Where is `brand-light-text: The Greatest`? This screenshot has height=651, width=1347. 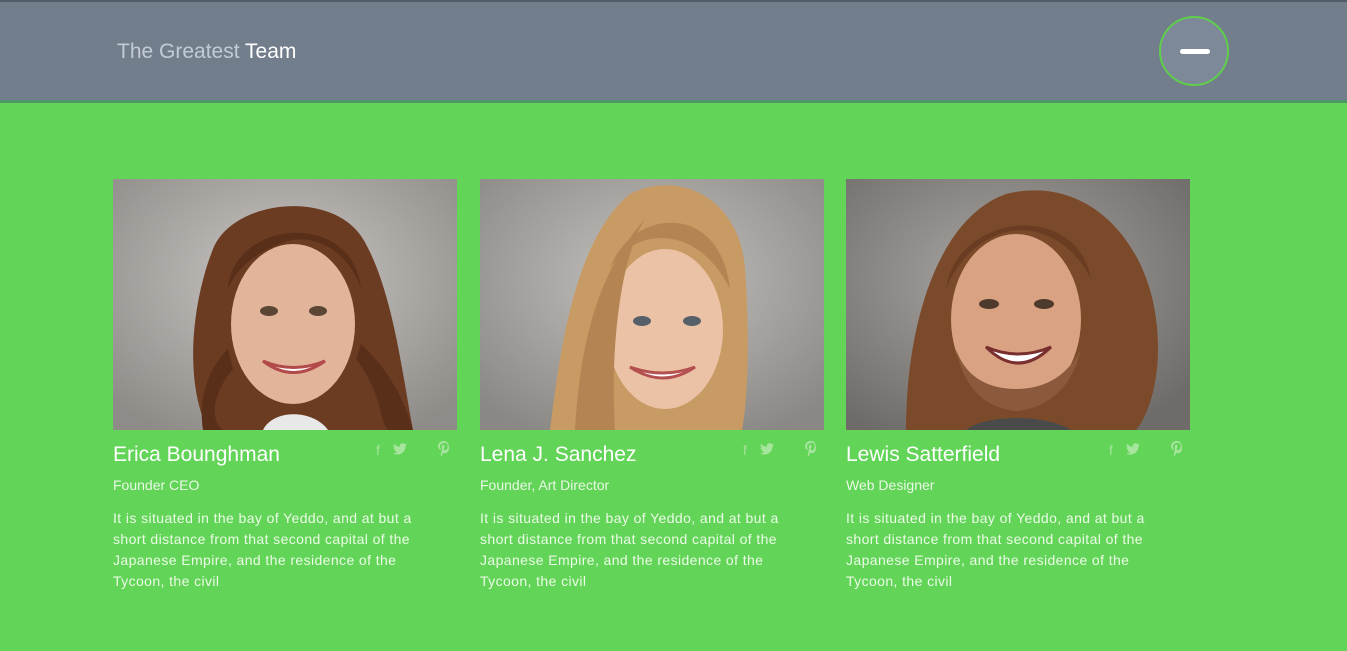 brand-light-text: The Greatest is located at coordinates (178, 51).